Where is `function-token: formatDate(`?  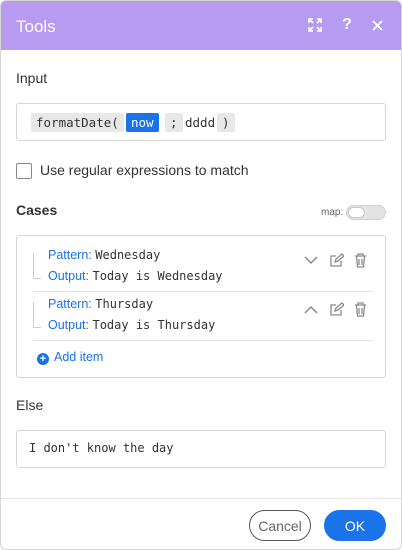 function-token: formatDate( is located at coordinates (77, 122).